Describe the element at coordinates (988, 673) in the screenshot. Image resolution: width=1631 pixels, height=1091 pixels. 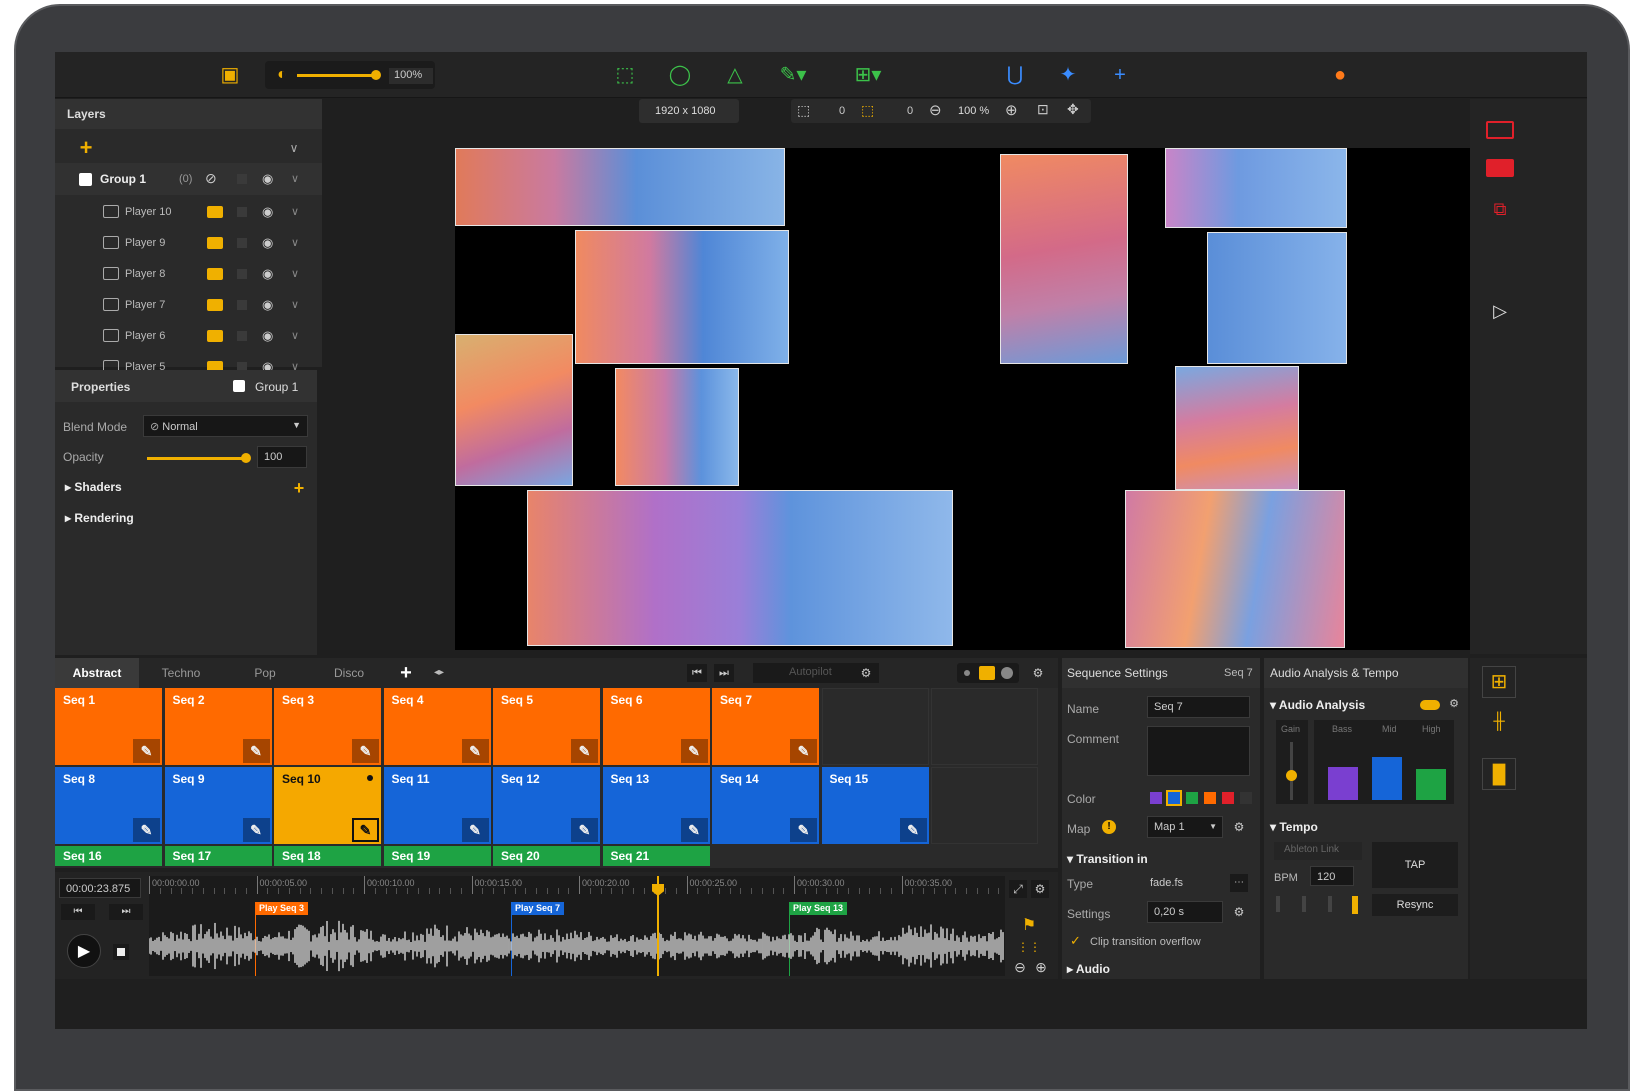
I see `view-toggle` at that location.